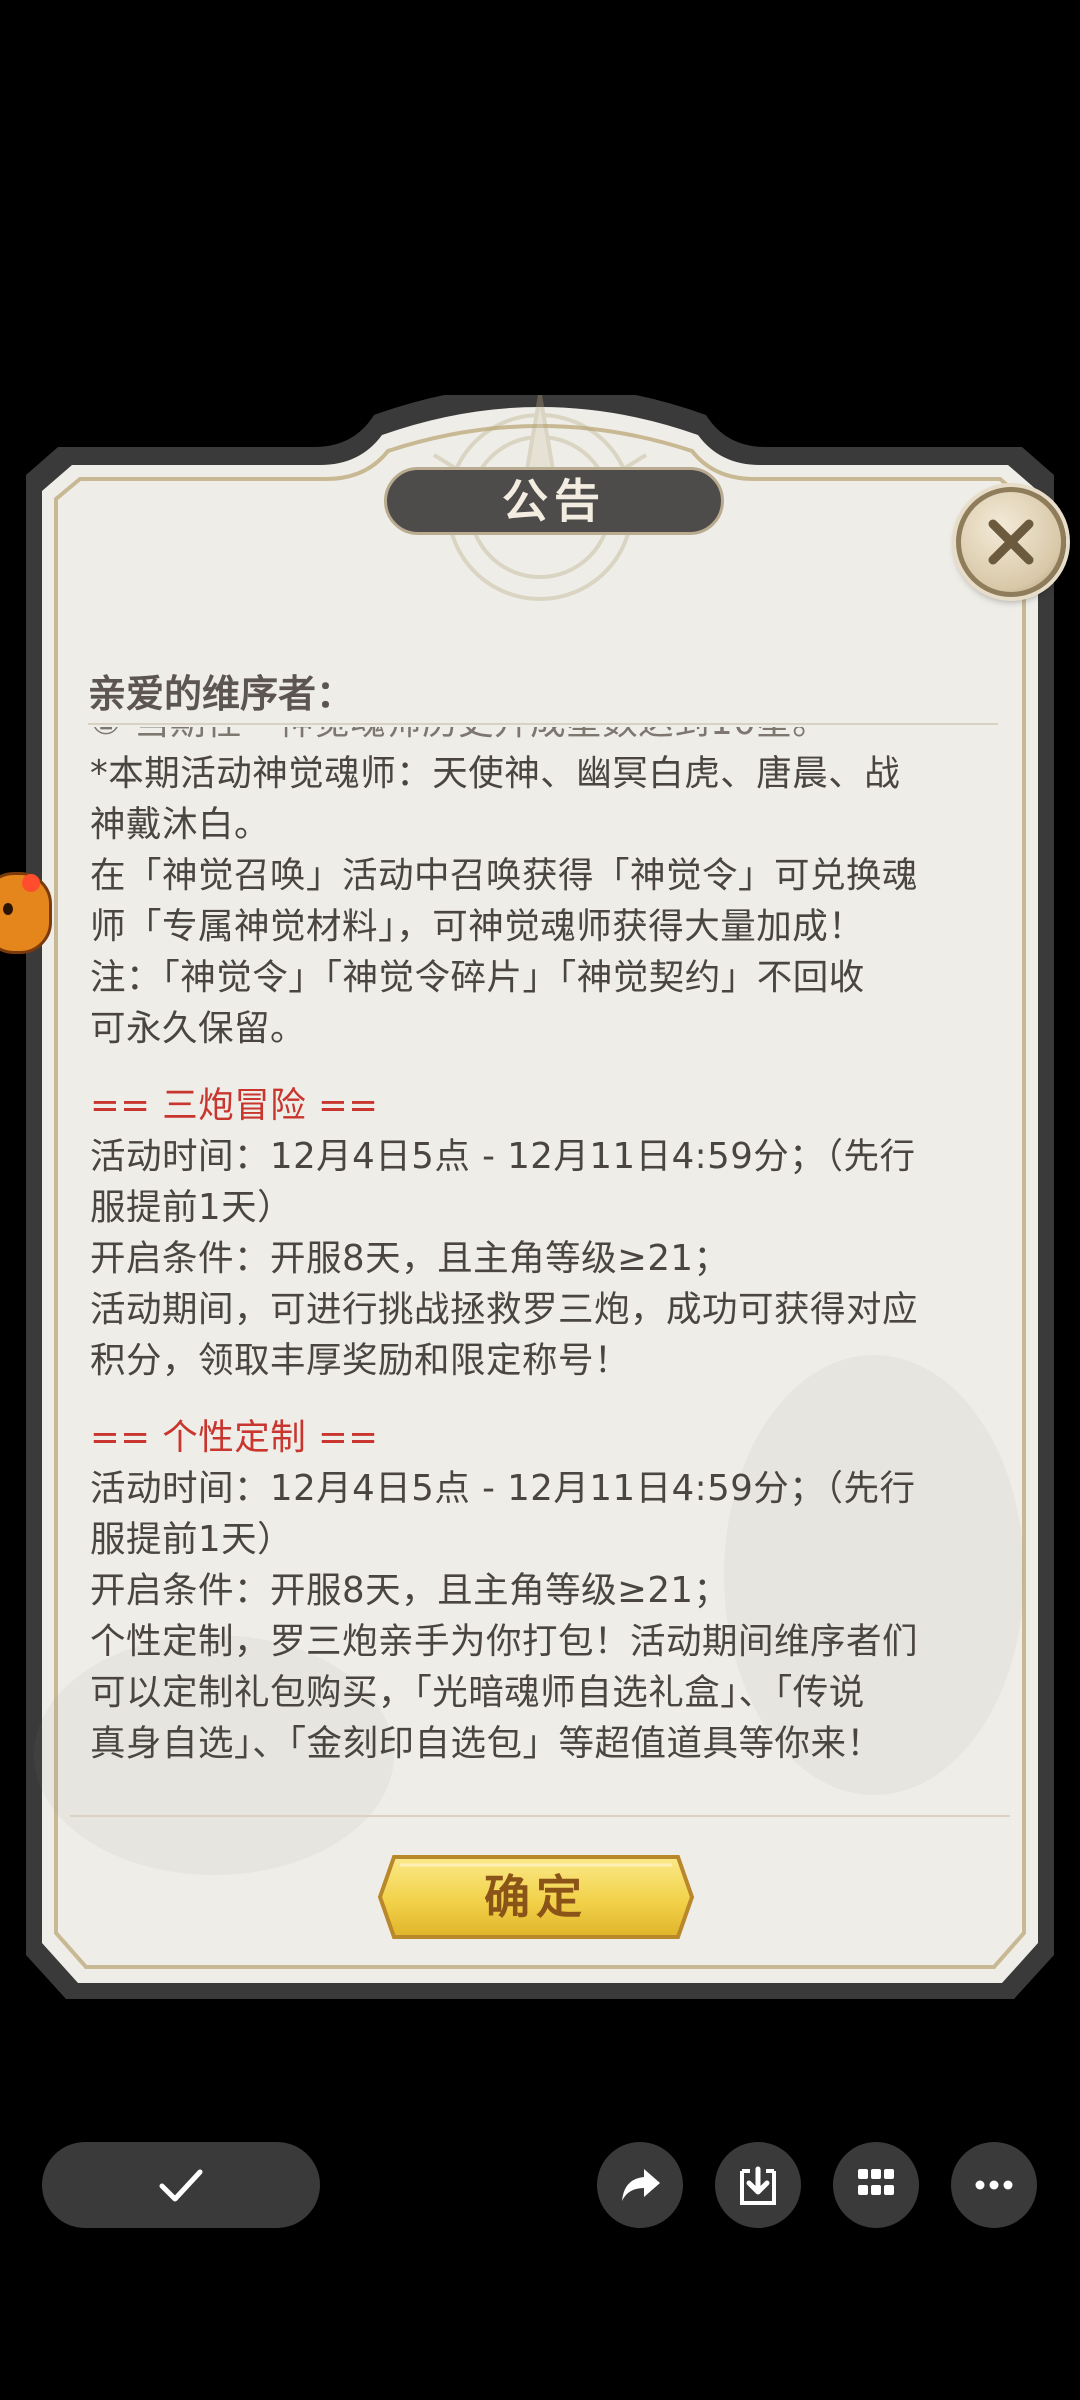 The image size is (1080, 2400). I want to click on download-icon, so click(758, 2185).